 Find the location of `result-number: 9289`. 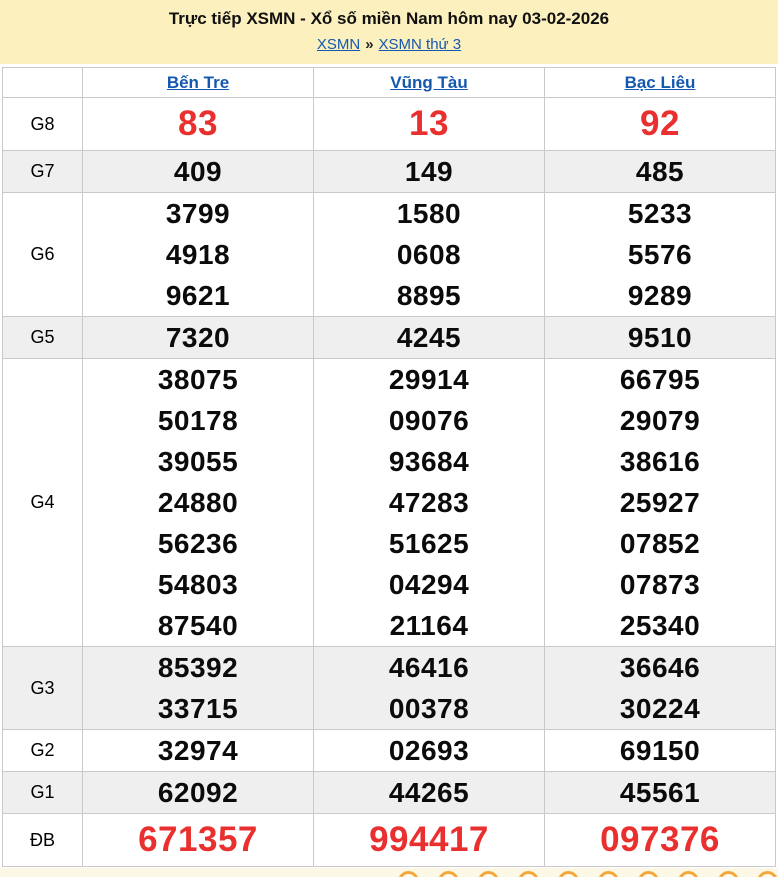

result-number: 9289 is located at coordinates (660, 295).